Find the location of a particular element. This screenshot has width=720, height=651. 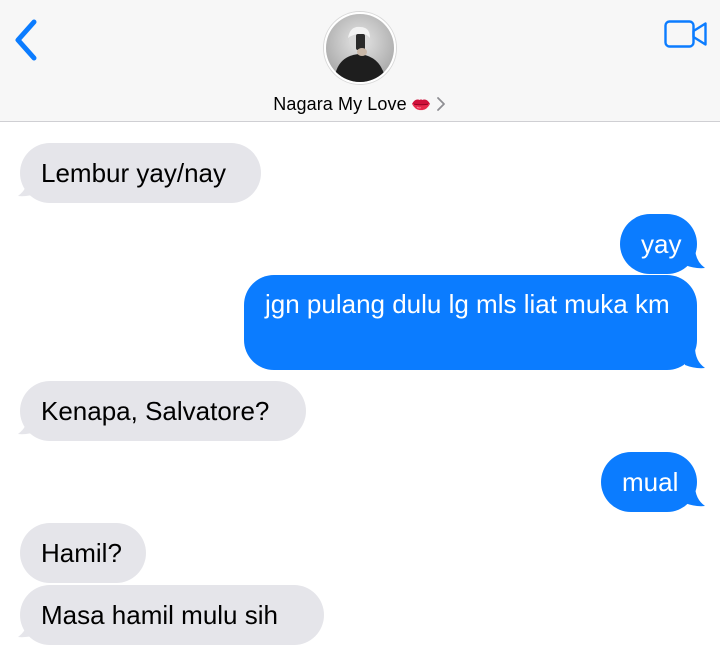

kiss-mark-icon is located at coordinates (420, 105).